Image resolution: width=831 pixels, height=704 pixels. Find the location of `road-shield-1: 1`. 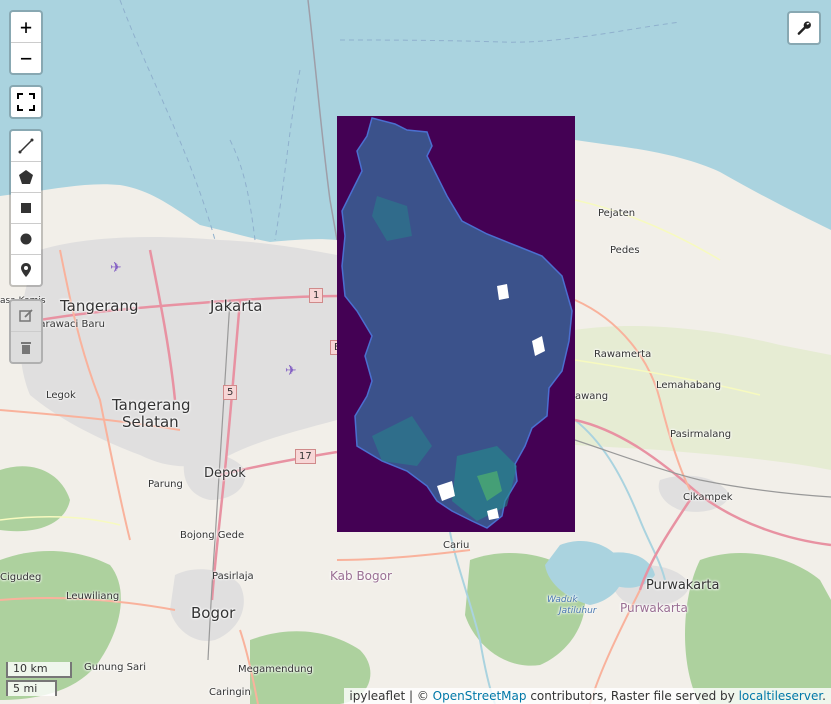

road-shield-1: 1 is located at coordinates (316, 295).